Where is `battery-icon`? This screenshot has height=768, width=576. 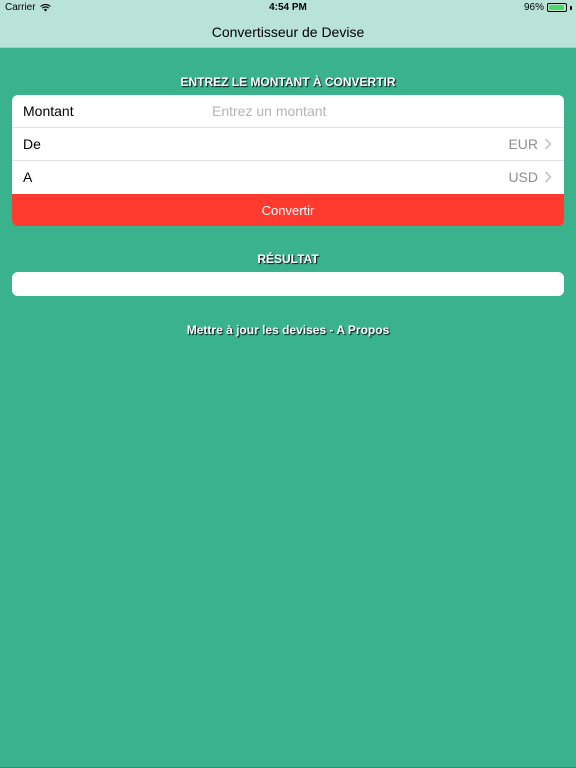
battery-icon is located at coordinates (557, 7).